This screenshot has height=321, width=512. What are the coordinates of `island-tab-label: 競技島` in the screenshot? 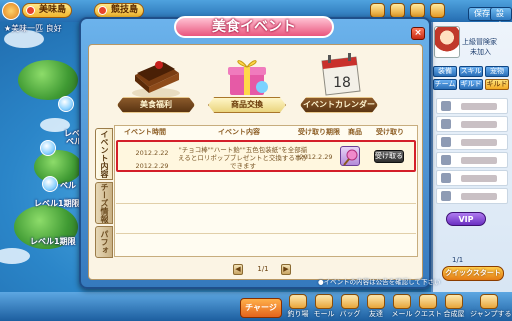 It's located at (125, 10).